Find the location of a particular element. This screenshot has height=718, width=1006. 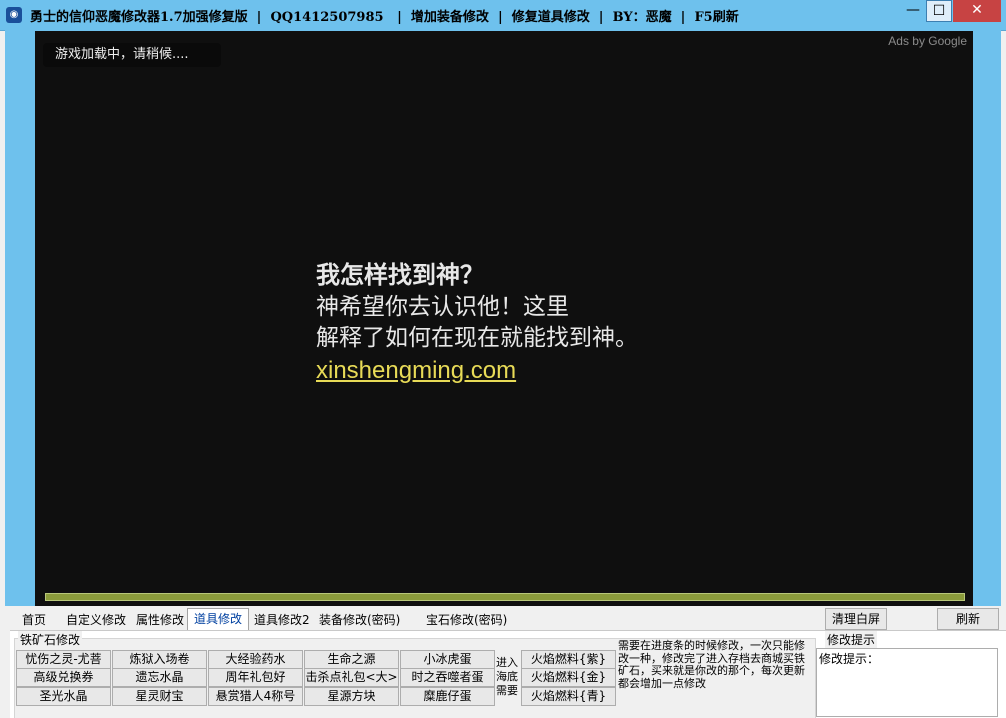

ad-title: 我怎样找到神？ is located at coordinates (596, 275).